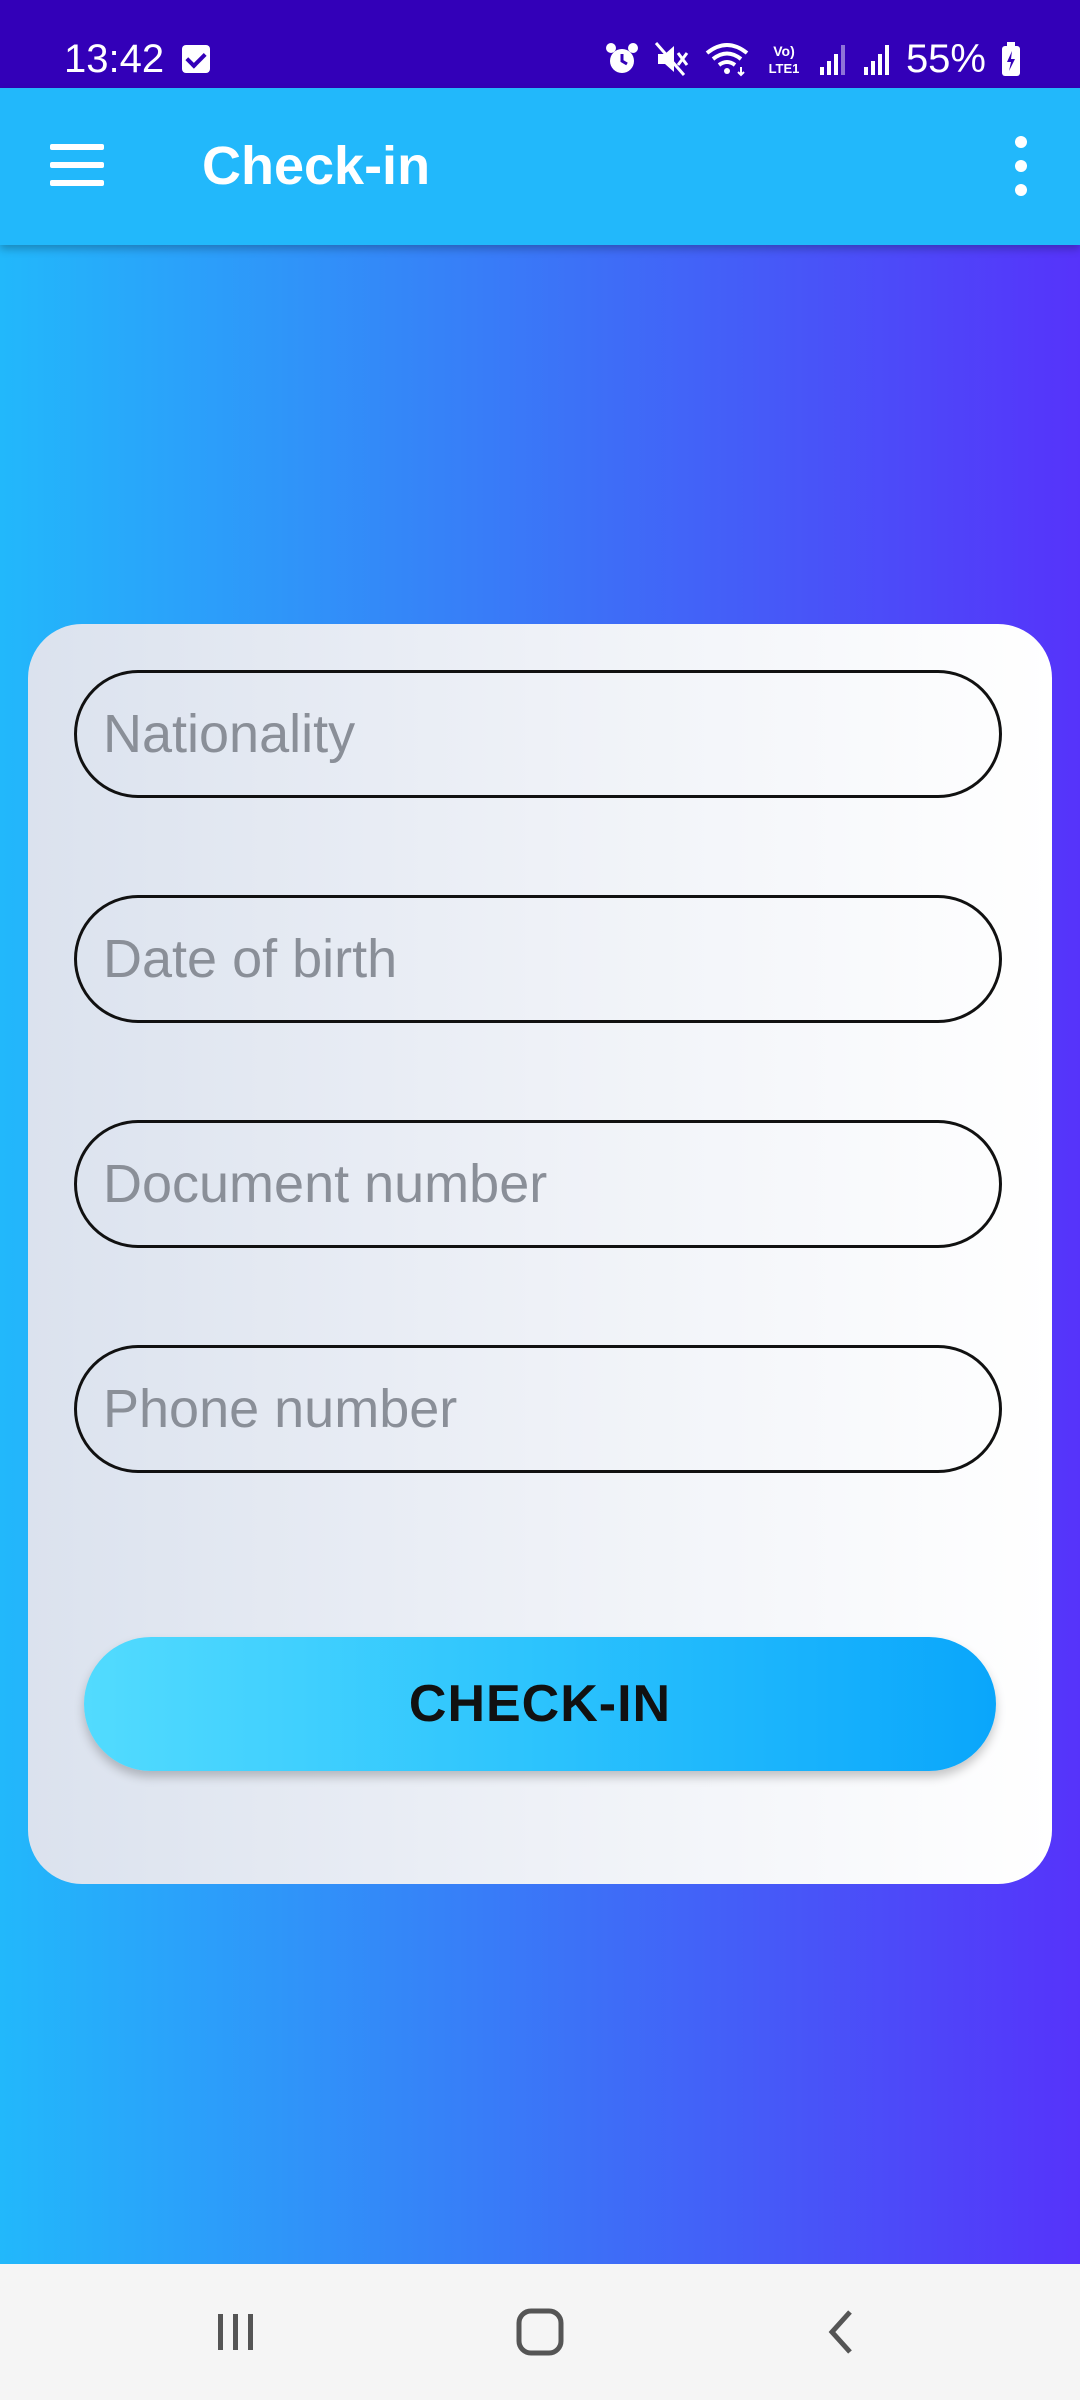  What do you see at coordinates (533, 1409) in the screenshot?
I see `phone-number-input` at bounding box center [533, 1409].